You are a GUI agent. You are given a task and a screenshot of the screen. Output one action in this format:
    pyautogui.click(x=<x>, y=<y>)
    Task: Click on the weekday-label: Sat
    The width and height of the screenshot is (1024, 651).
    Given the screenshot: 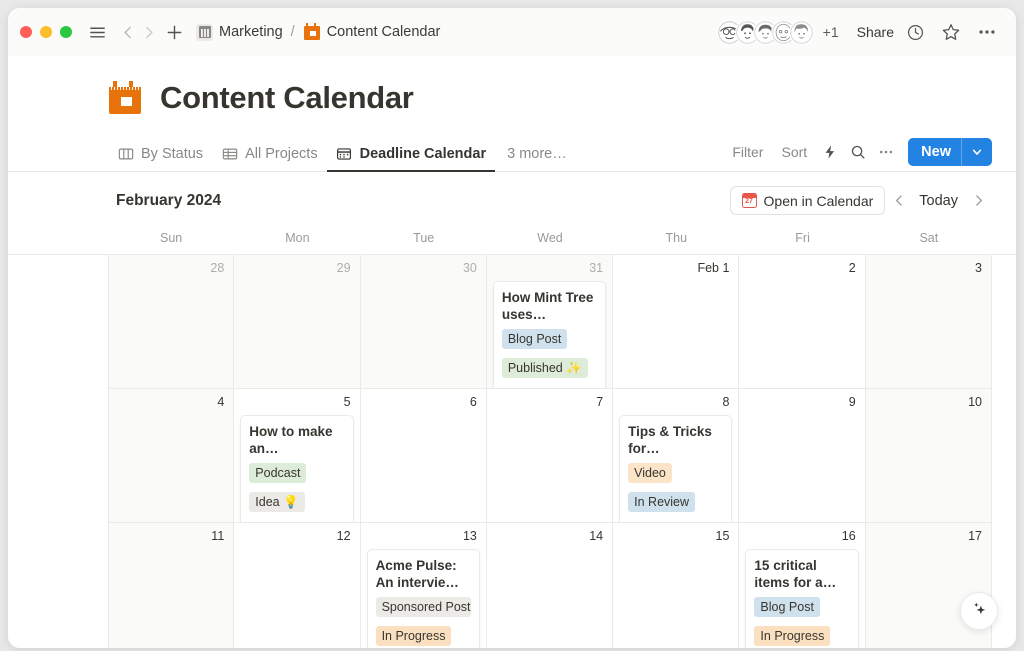 What is the action you would take?
    pyautogui.click(x=929, y=238)
    